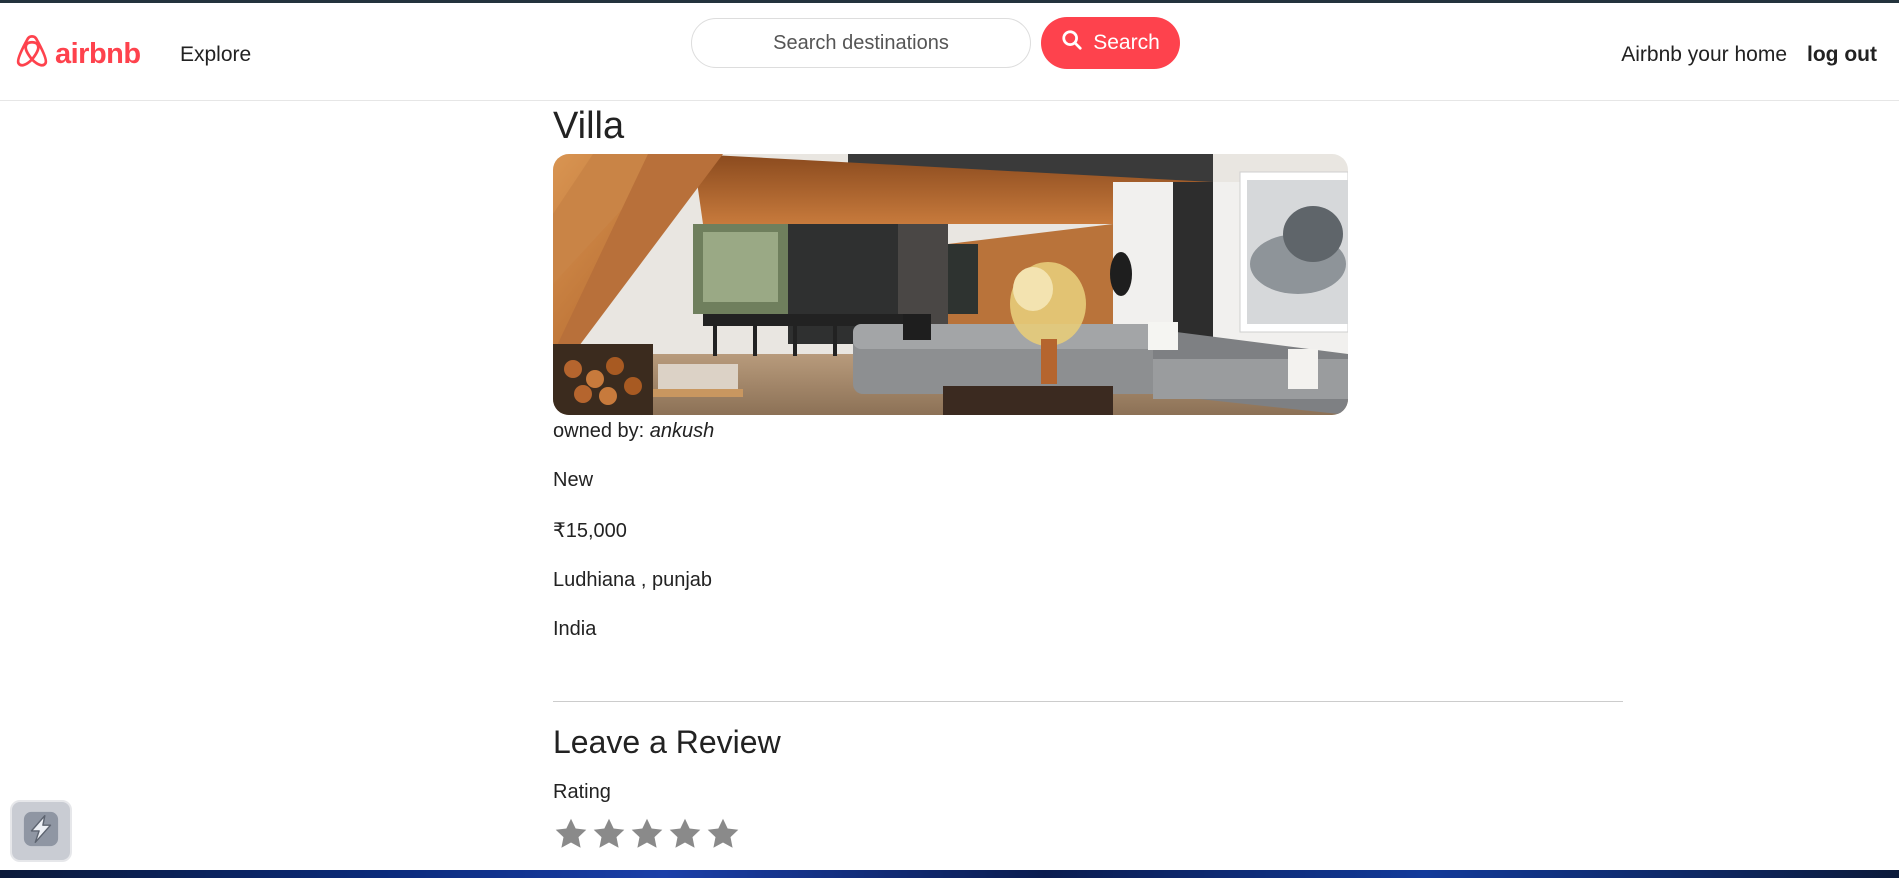 The width and height of the screenshot is (1899, 878). I want to click on listing-description: New, so click(573, 480).